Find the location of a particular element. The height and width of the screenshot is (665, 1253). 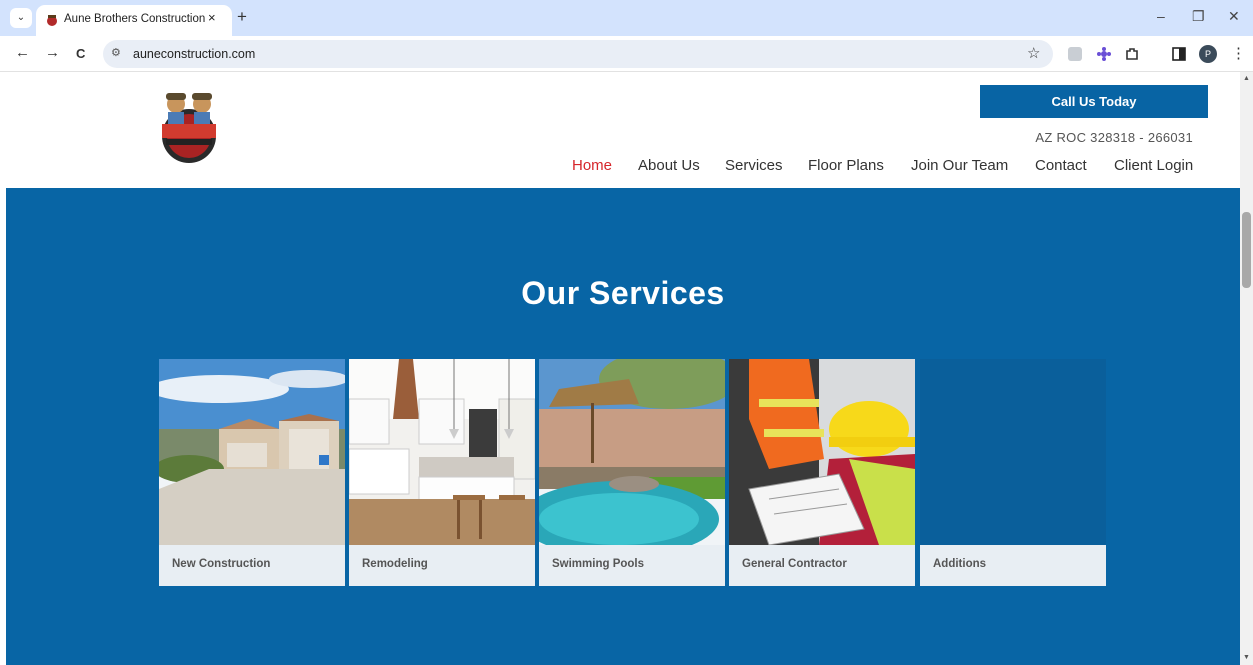

service-card-label: Remodeling is located at coordinates (442, 565).